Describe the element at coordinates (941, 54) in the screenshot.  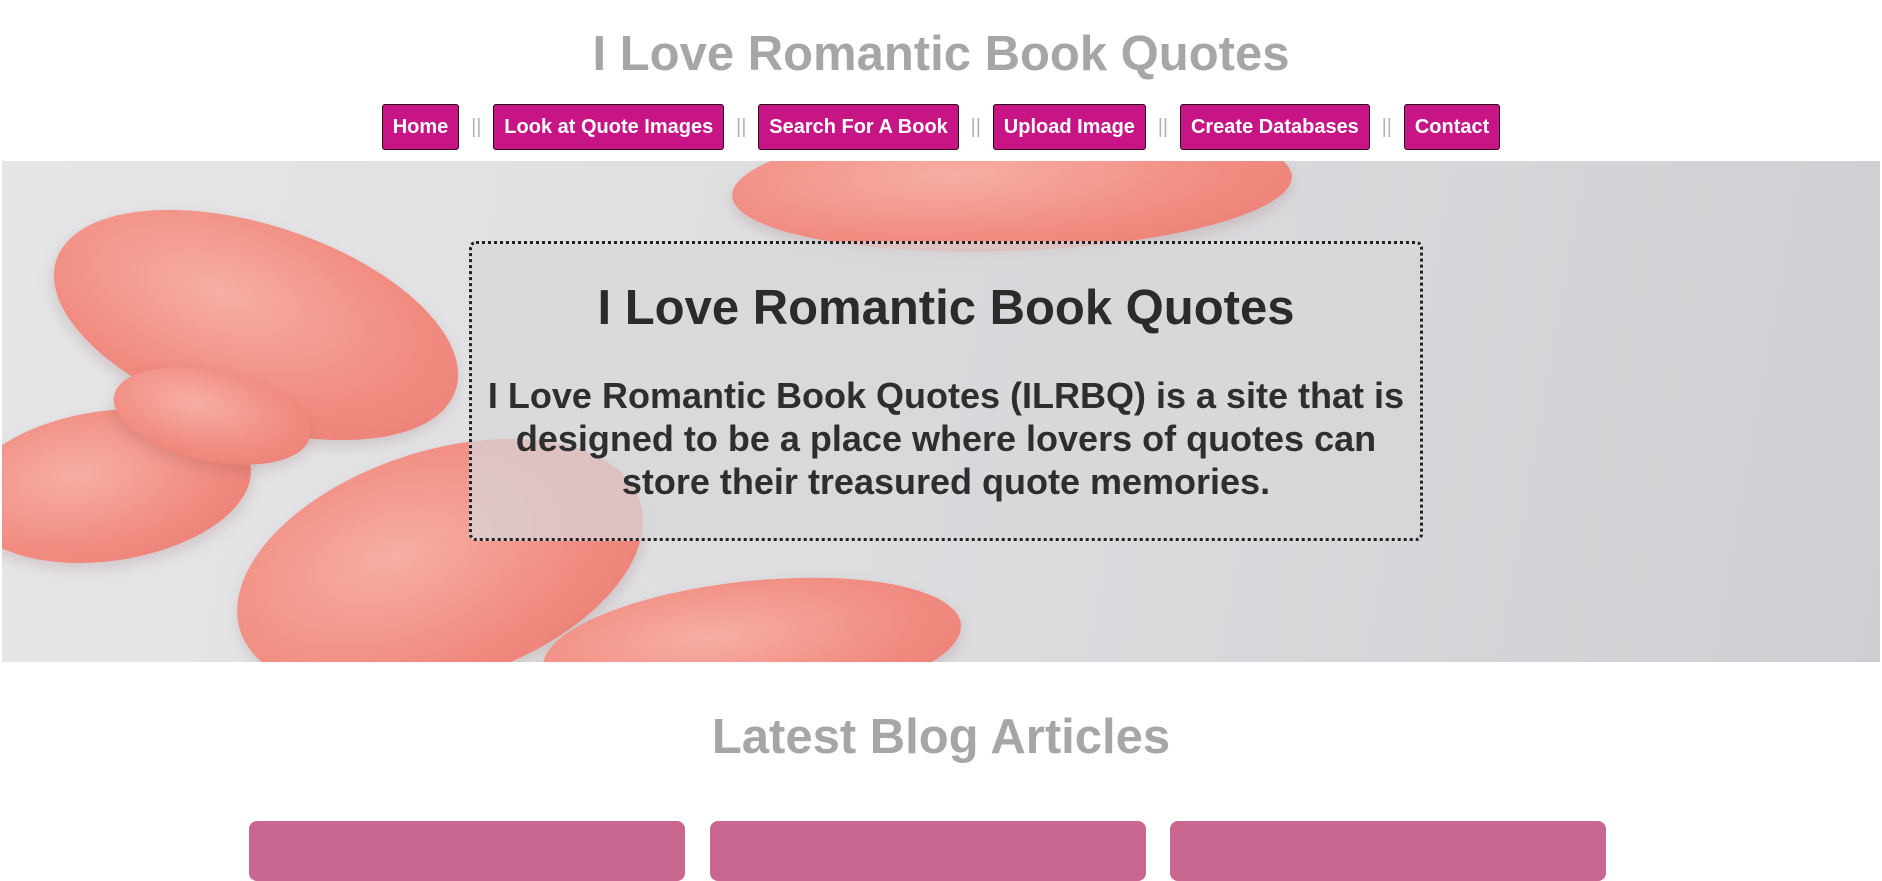
I see `site-title: I Love Romantic Book Quotes` at that location.